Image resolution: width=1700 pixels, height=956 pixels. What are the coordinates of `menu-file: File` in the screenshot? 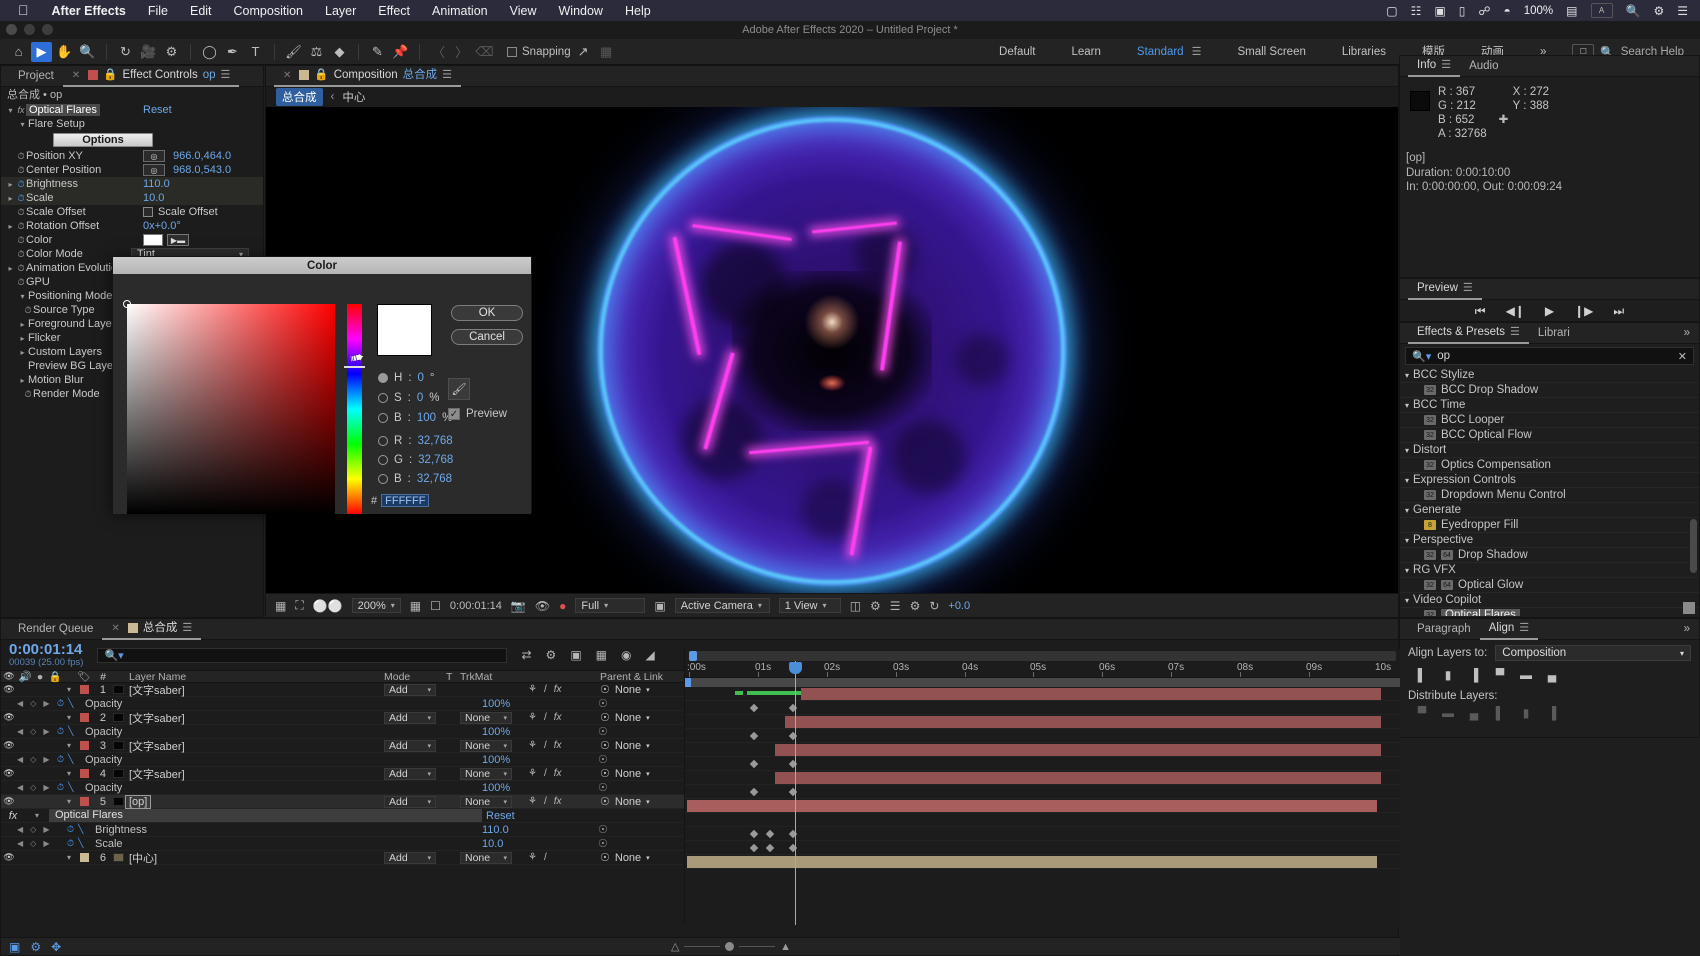 It's located at (158, 11).